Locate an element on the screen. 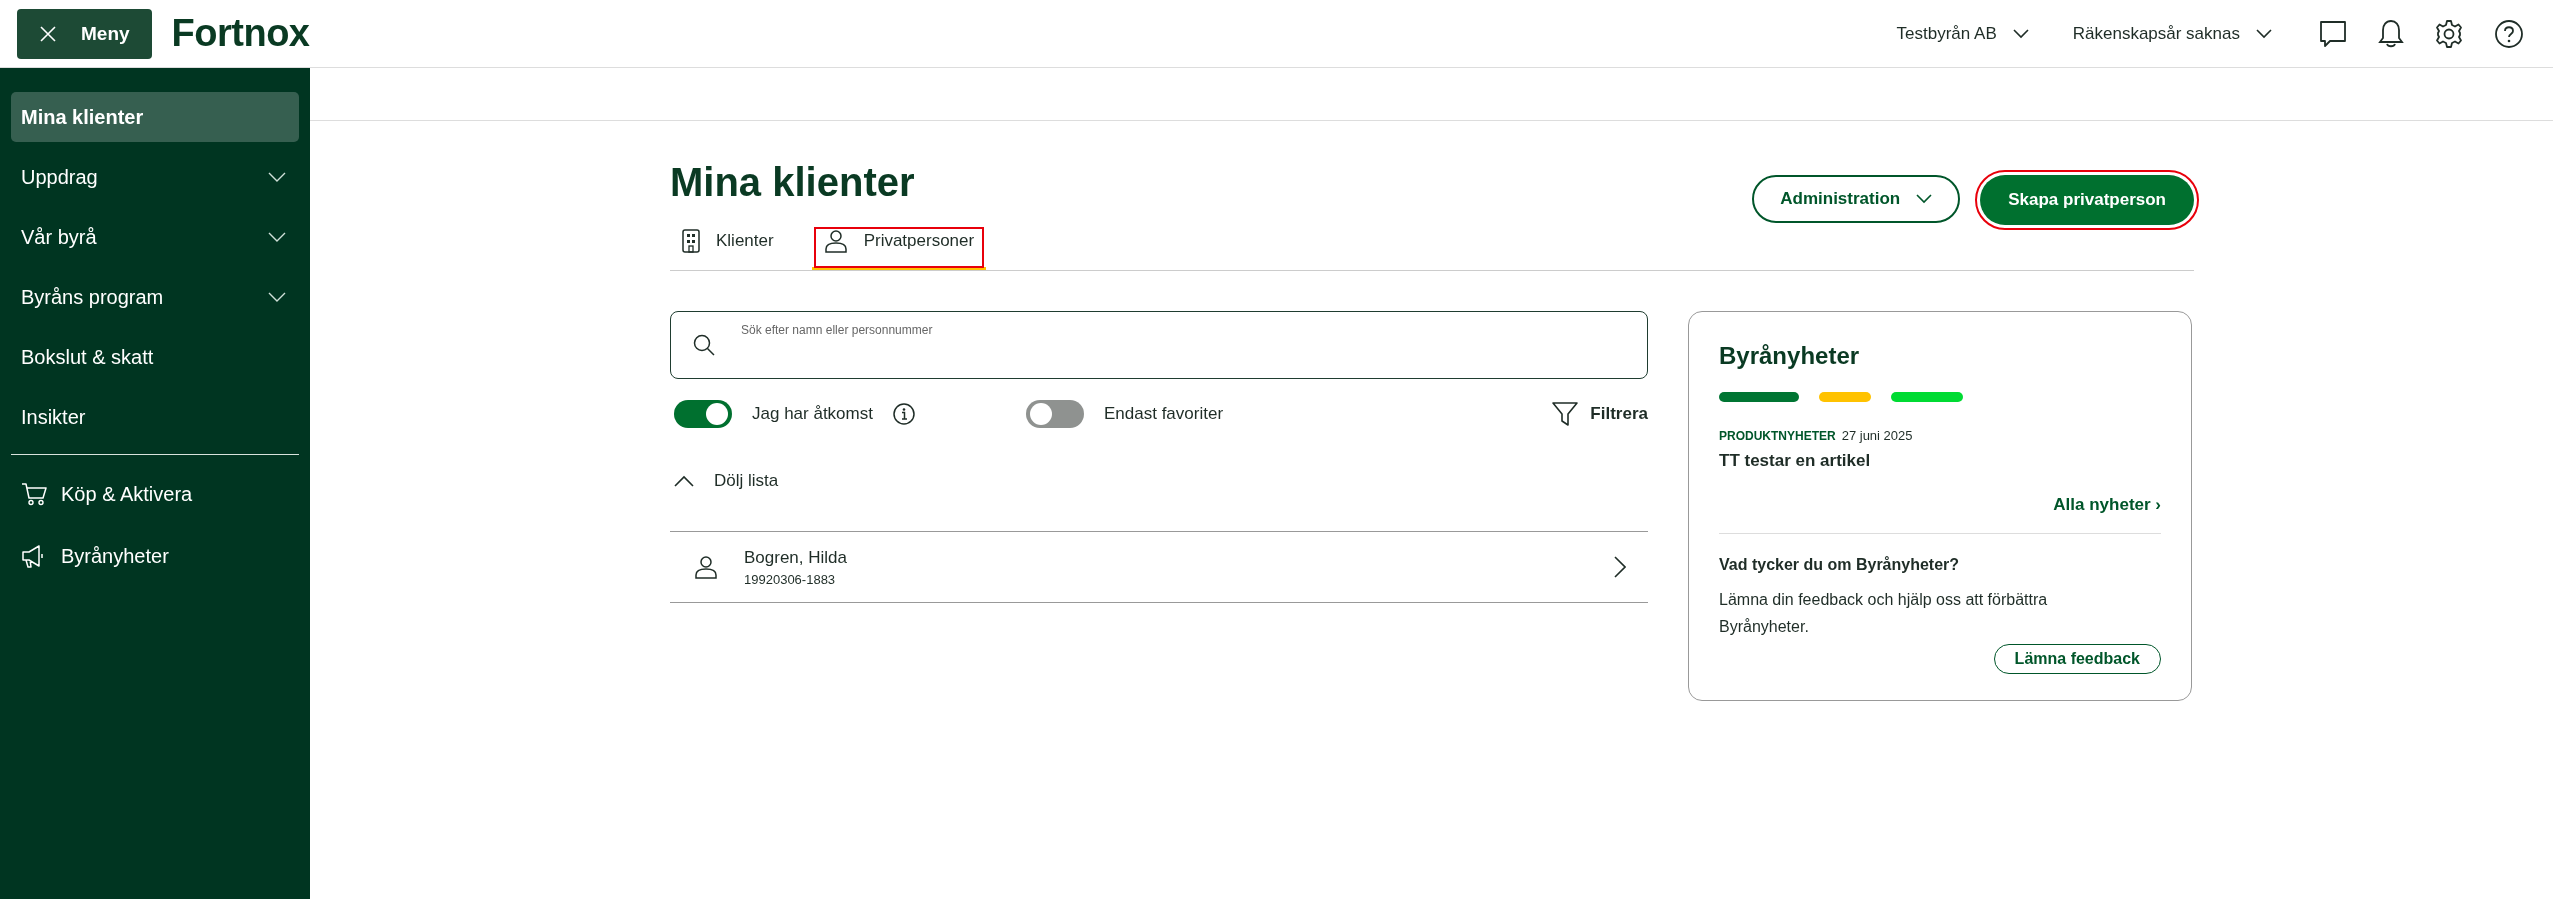  sidebar-item: Köp & Aktivera is located at coordinates (155, 494).